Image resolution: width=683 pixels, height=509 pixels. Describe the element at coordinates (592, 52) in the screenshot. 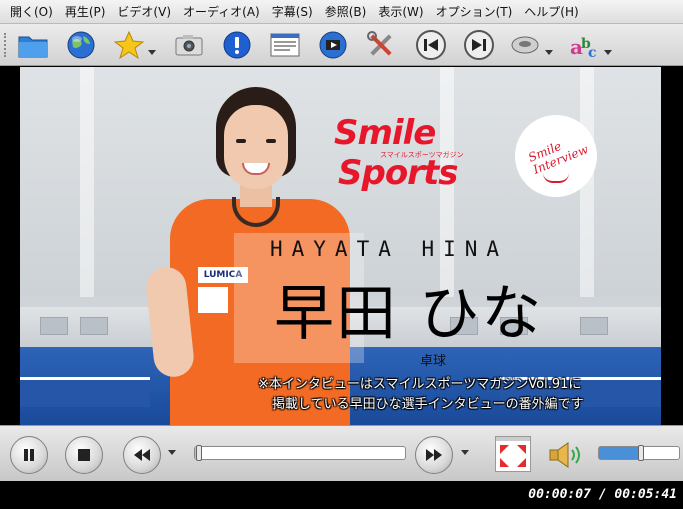

I see `svg-text: c` at that location.